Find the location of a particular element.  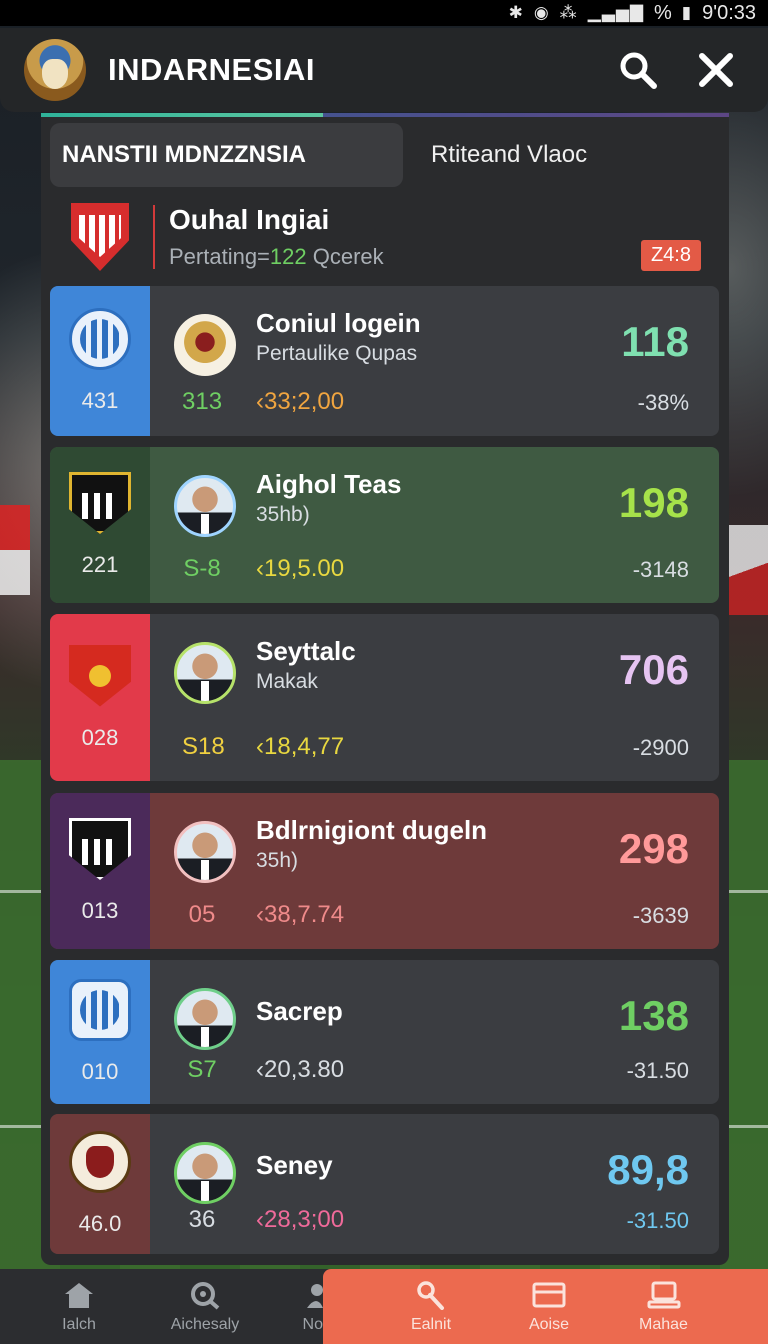

status-bar: ✱ ◉ ⁂ ▁▃▅▇ % ▮ 9'0:33 is located at coordinates (384, 13).